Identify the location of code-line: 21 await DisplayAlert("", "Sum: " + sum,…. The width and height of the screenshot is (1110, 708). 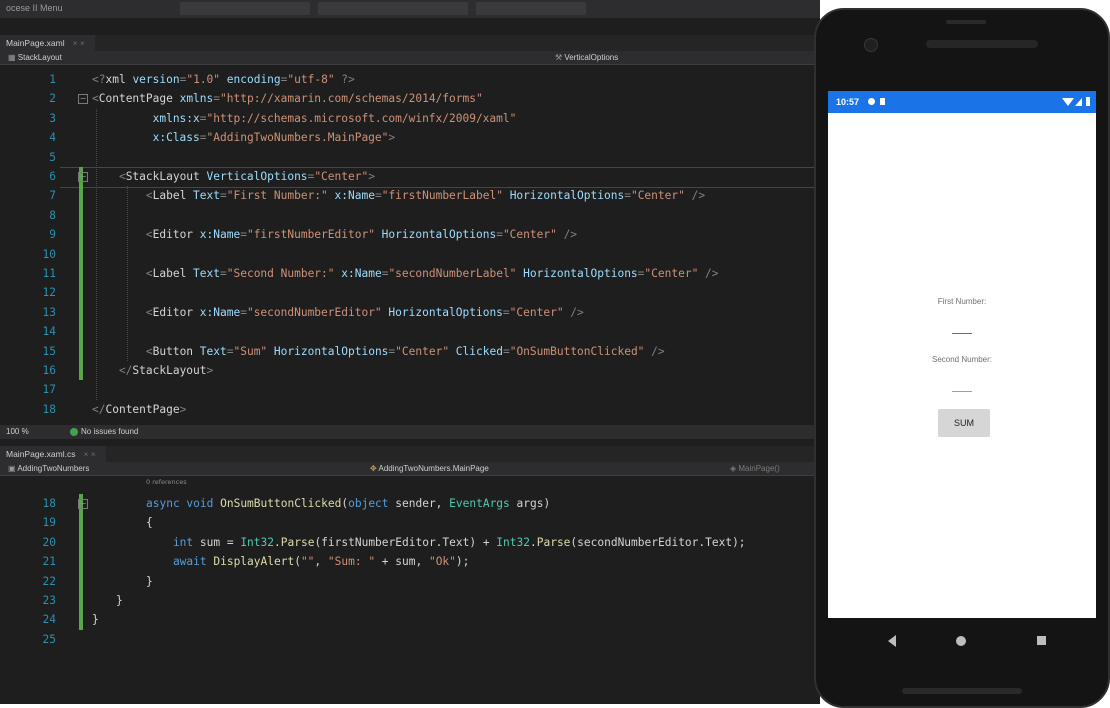
(410, 561).